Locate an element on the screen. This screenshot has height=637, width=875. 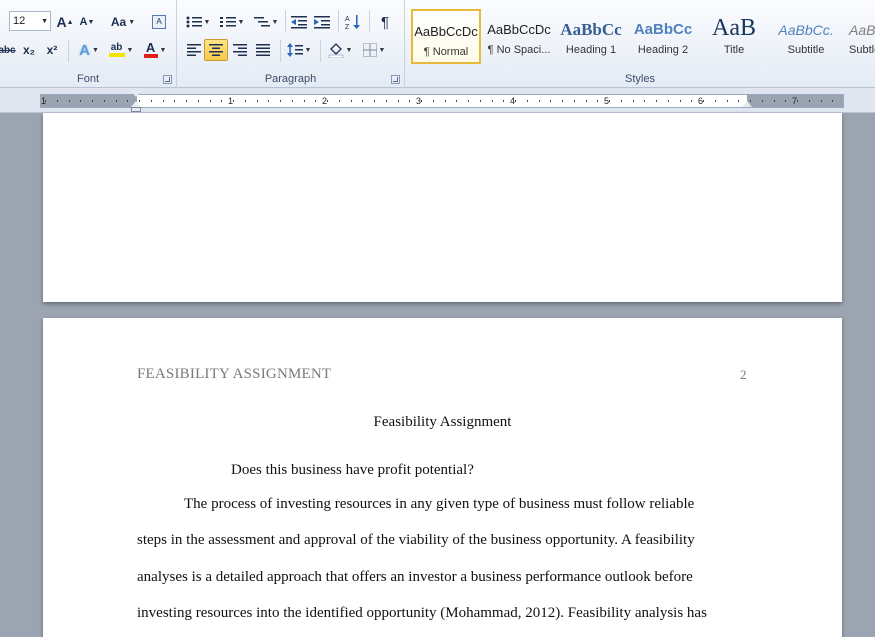
multilevel-list-button: ▼ is located at coordinates (266, 22).